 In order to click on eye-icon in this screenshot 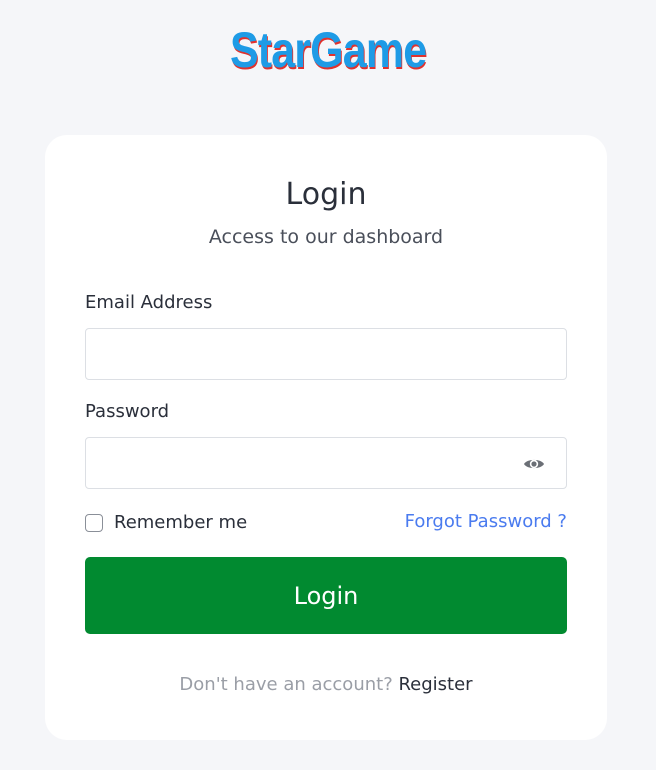, I will do `click(534, 464)`.